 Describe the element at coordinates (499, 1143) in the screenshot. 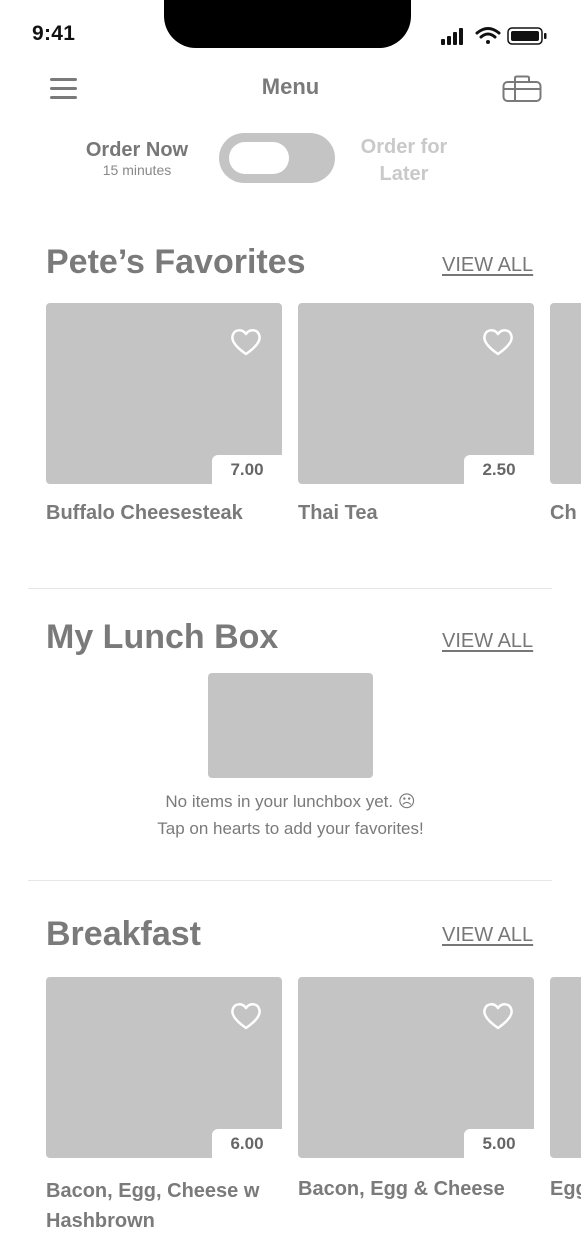

I see `item-price: 5.00` at that location.